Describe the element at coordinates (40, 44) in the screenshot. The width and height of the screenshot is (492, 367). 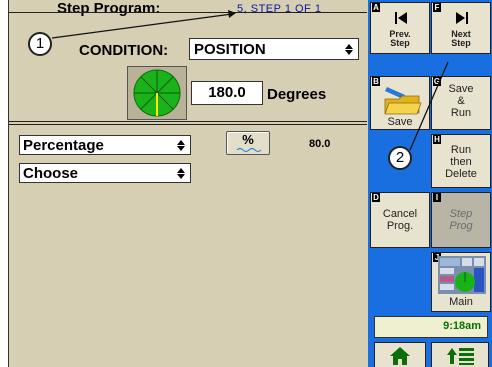
I see `callout-marker-1: 1` at that location.